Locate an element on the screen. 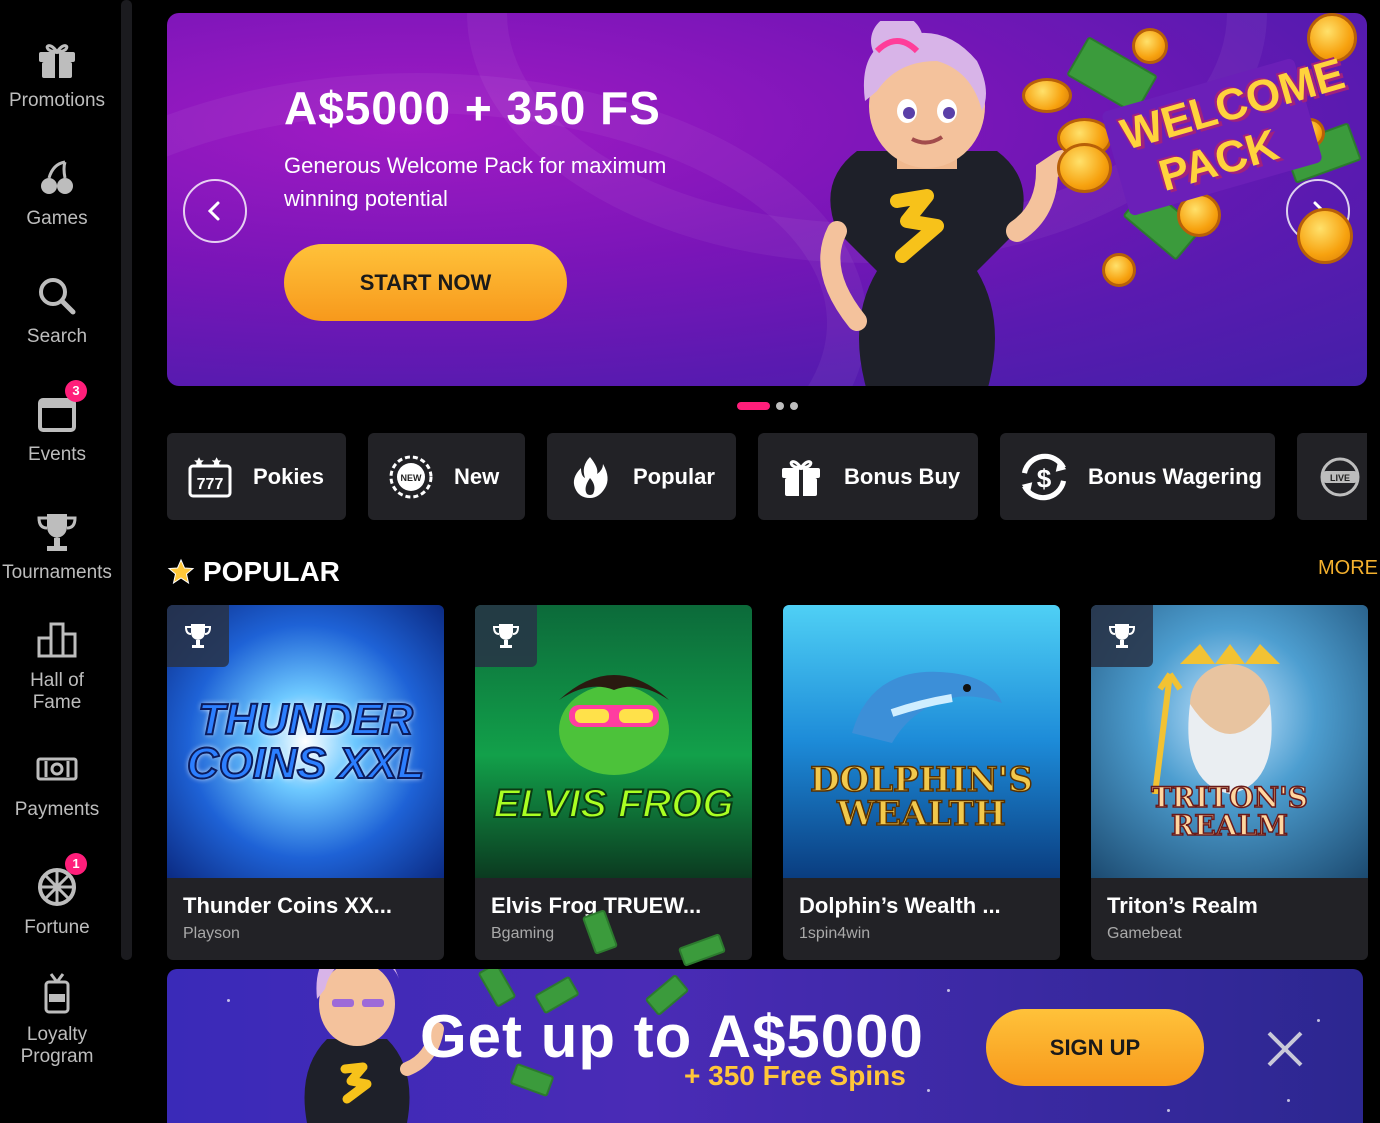 This screenshot has height=1123, width=1380. sidebar-item-hall-of-fame: Hall of Fame is located at coordinates (57, 666).